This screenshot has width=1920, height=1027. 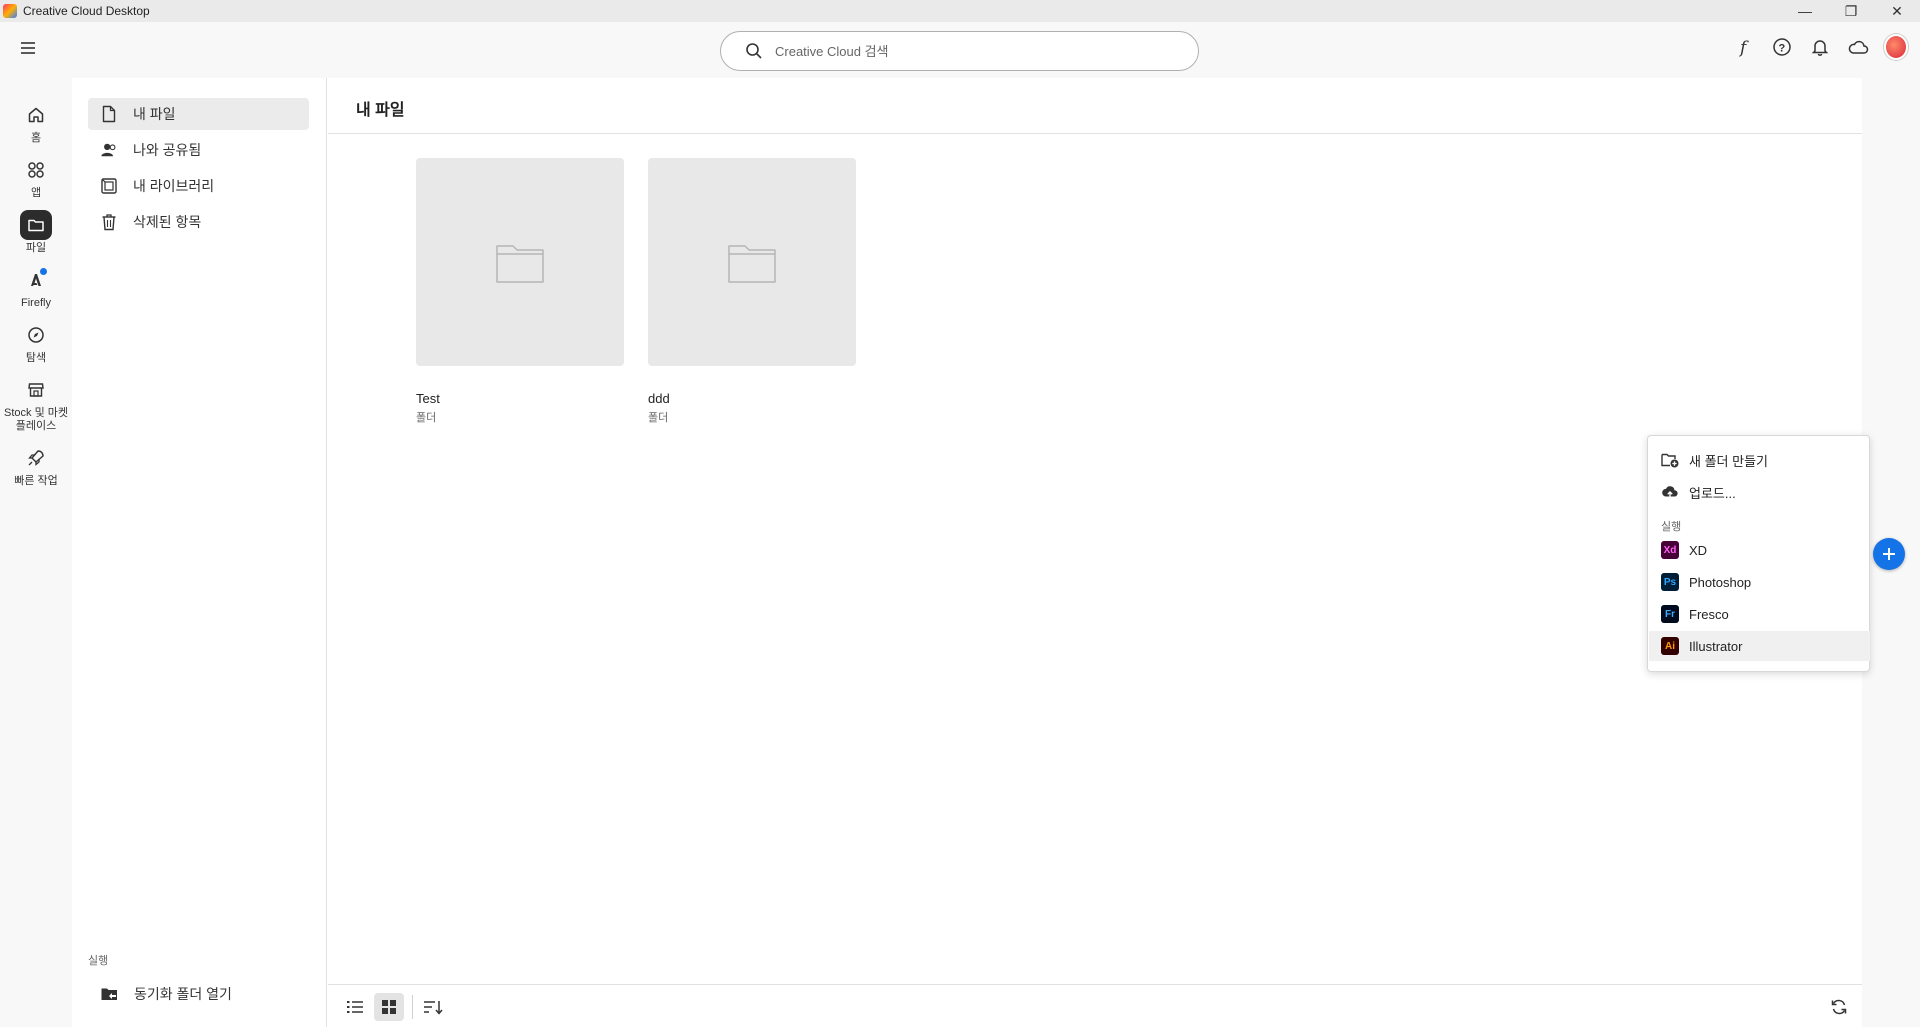 What do you see at coordinates (1896, 47) in the screenshot?
I see `avatar` at bounding box center [1896, 47].